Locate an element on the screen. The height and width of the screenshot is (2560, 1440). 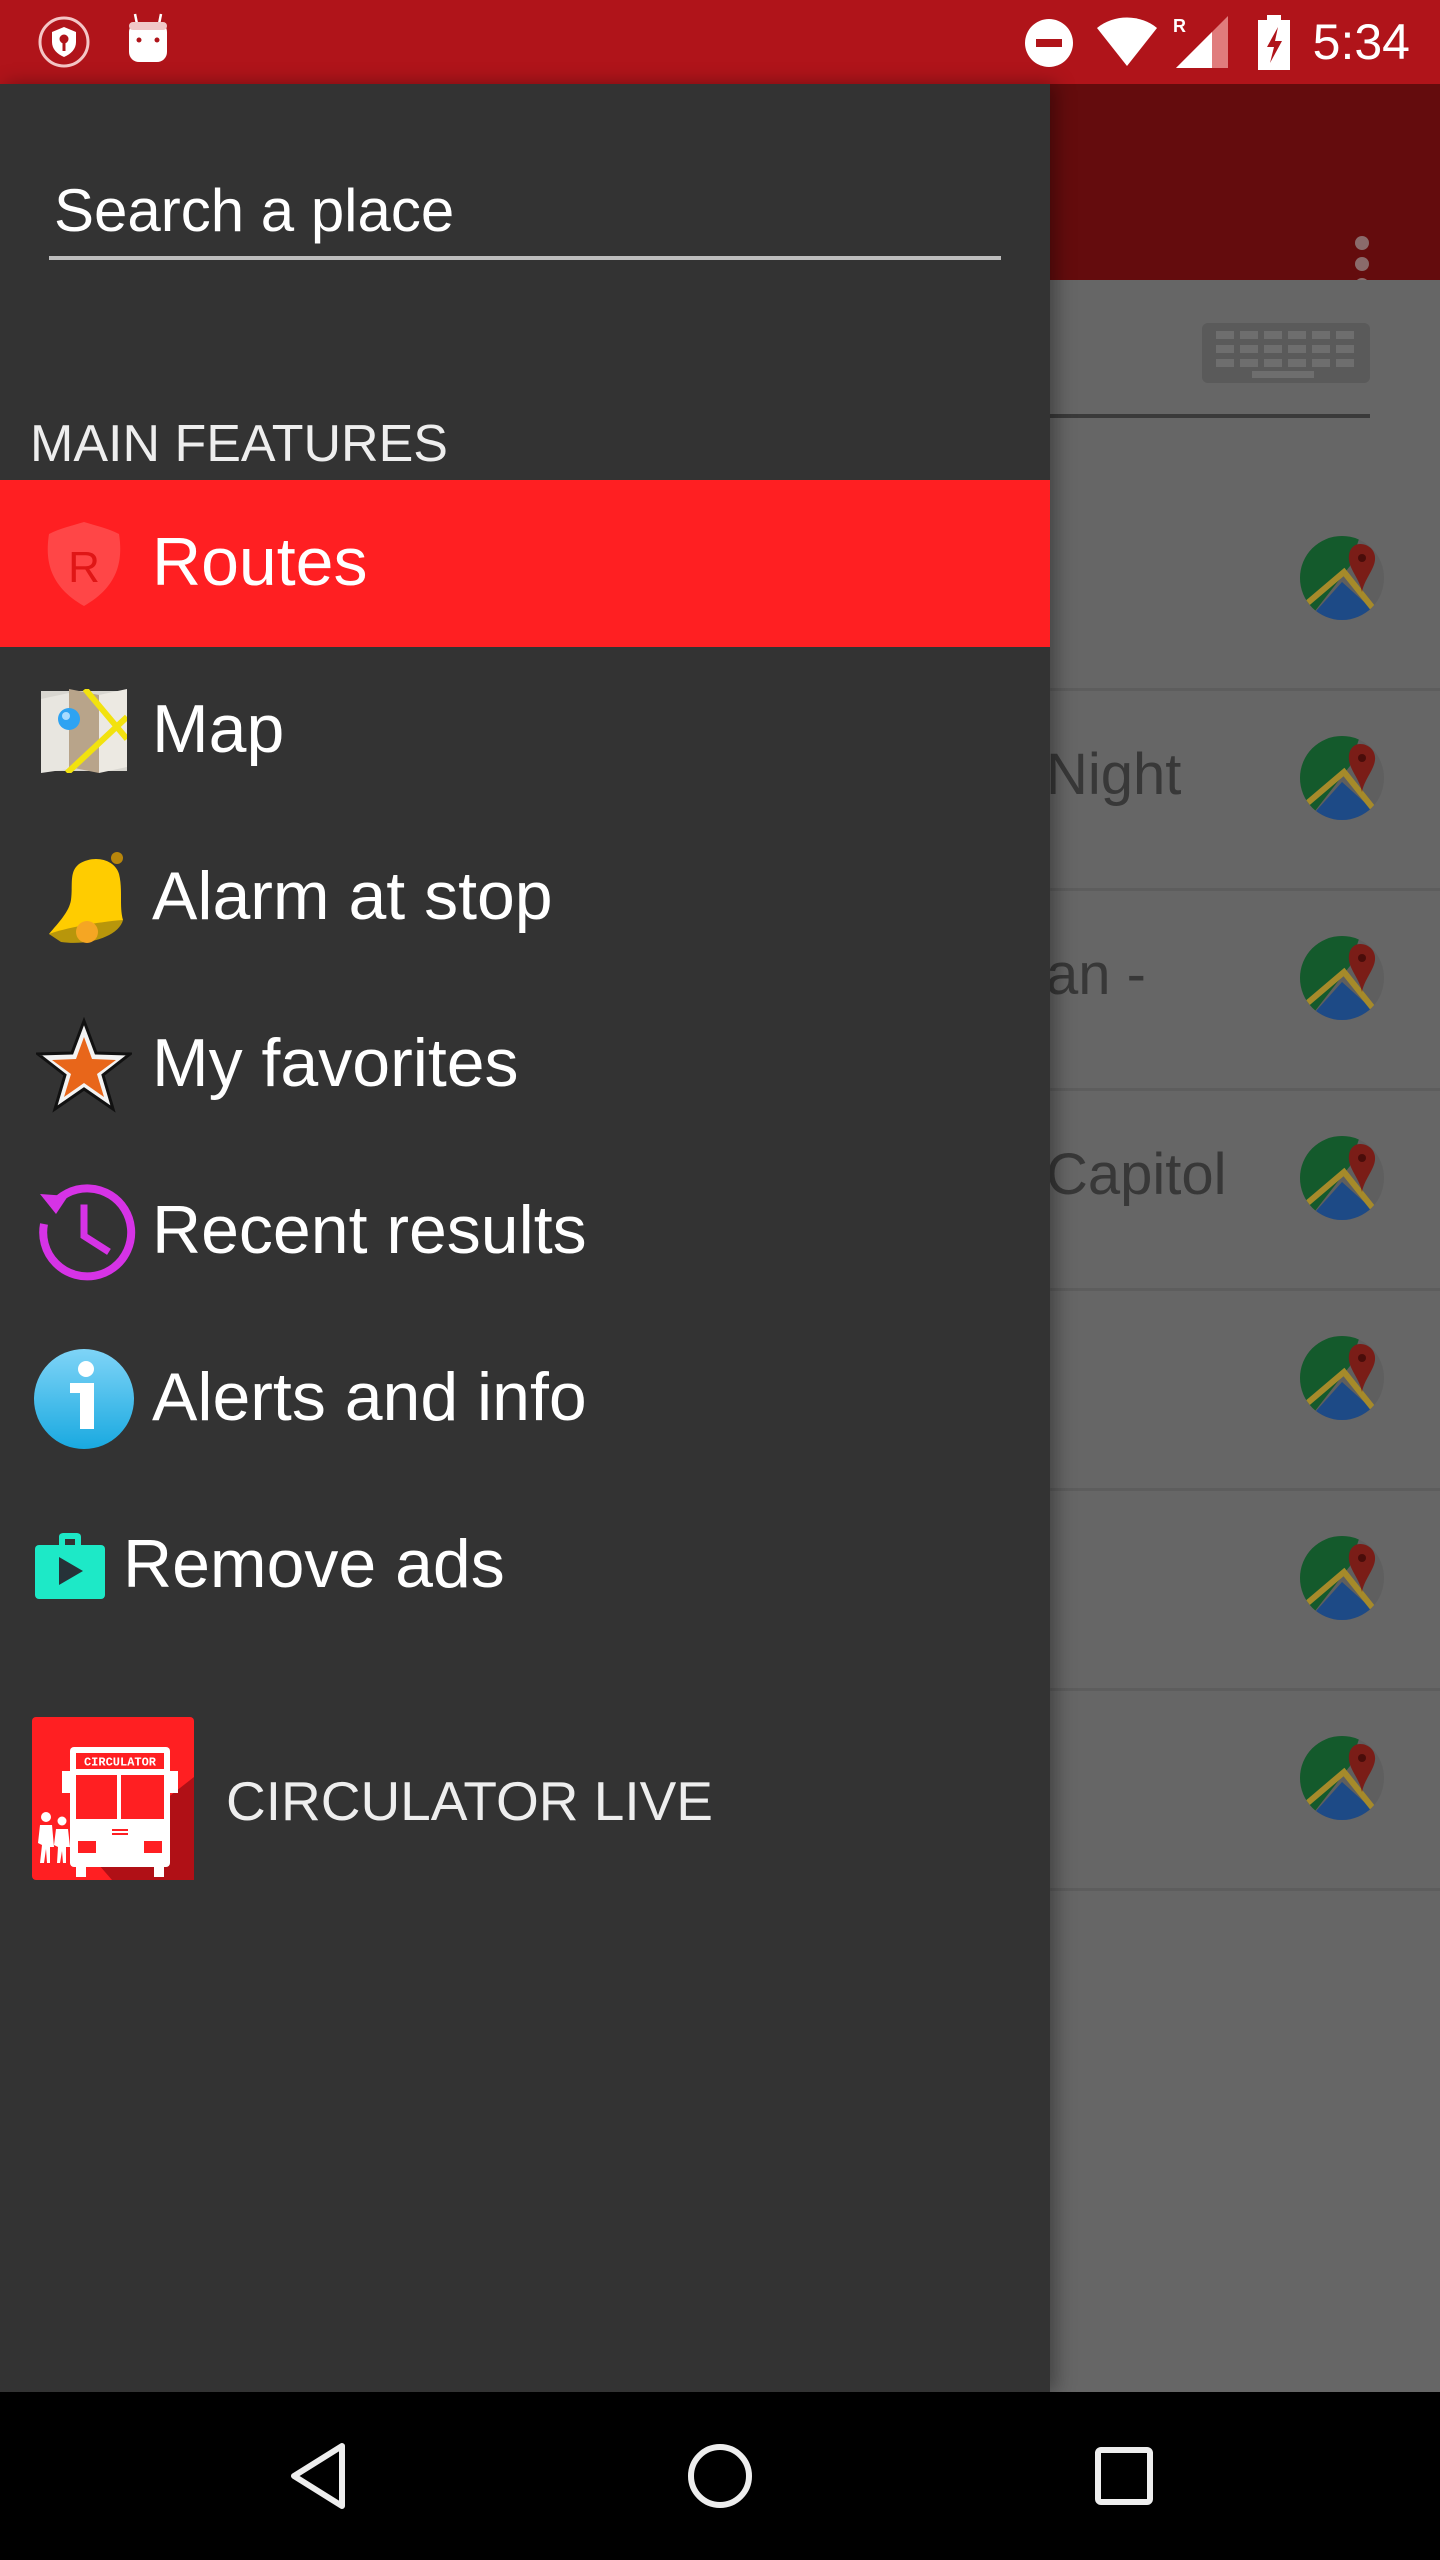
do-not-disturb-icon is located at coordinates (1049, 43).